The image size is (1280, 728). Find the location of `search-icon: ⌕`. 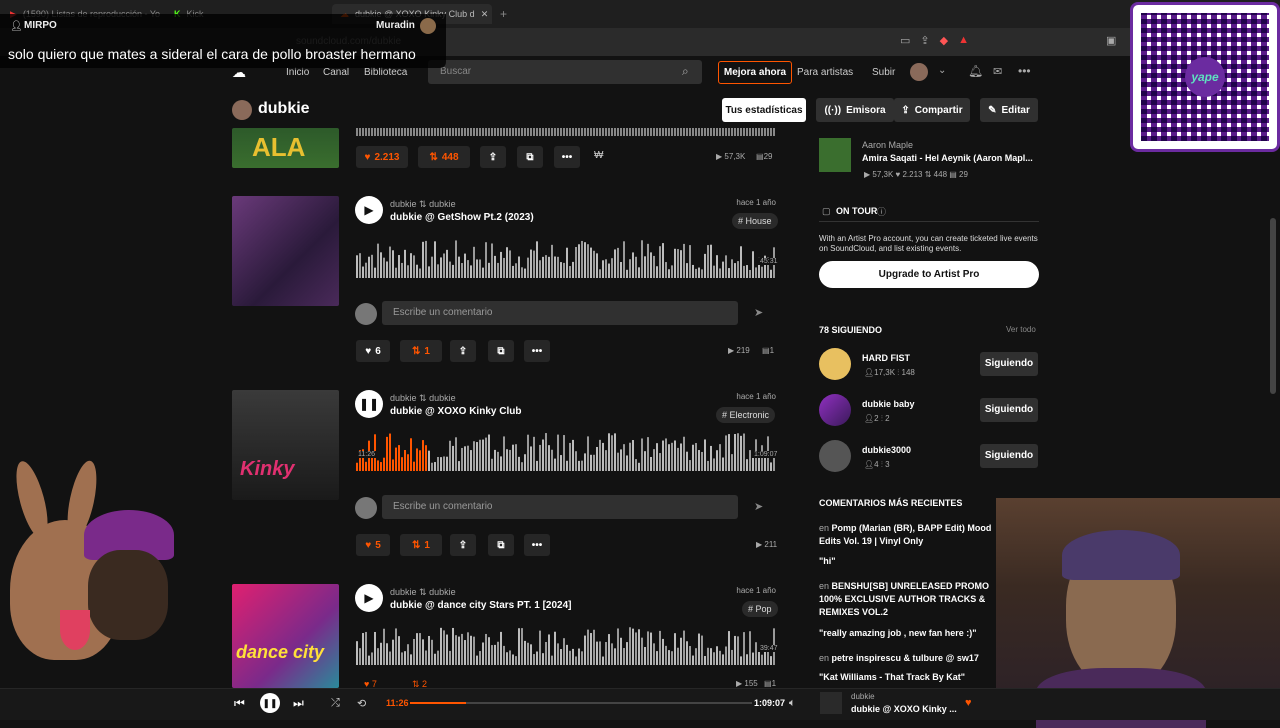

search-icon: ⌕ is located at coordinates (685, 71).